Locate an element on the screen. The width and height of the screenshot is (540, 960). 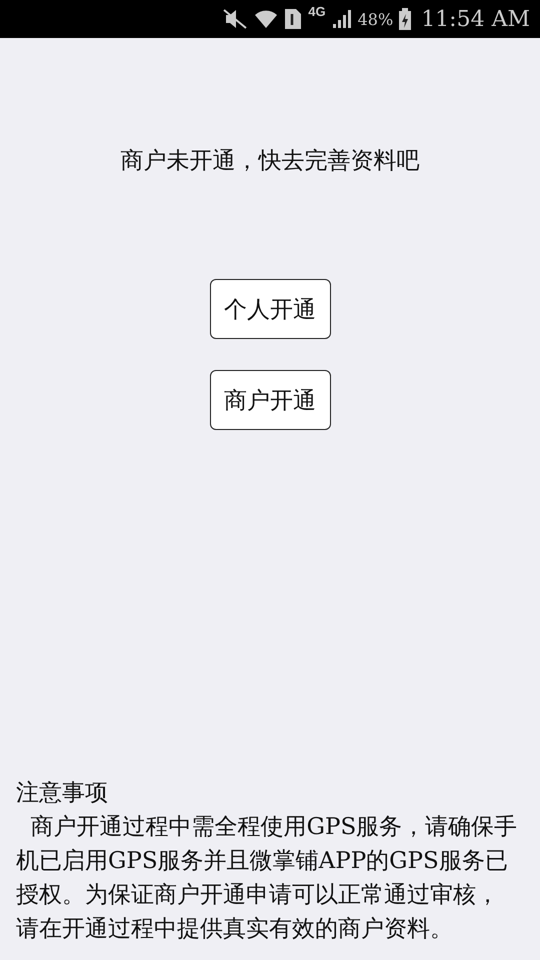
status-message: 商户未开通，快去完善资料吧 is located at coordinates (270, 161).